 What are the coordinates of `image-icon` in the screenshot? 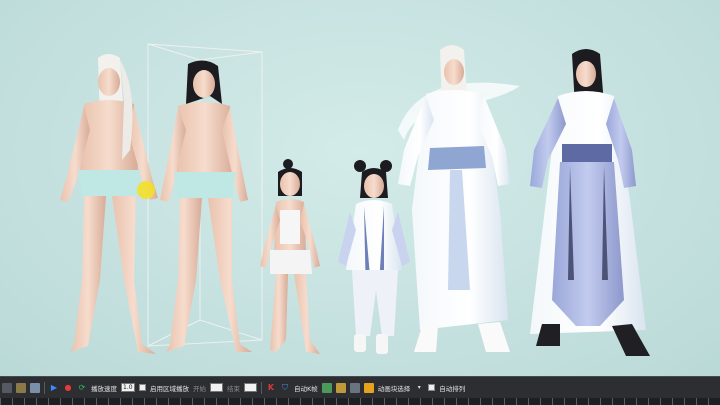 It's located at (326, 387).